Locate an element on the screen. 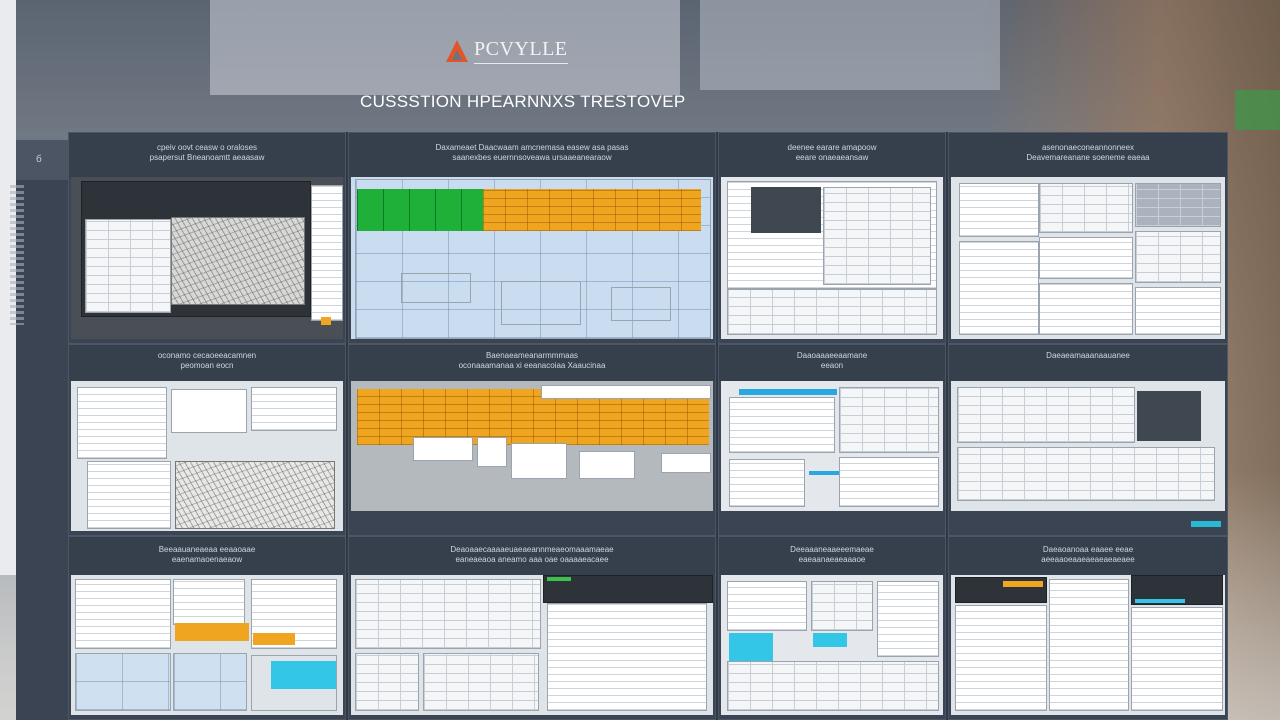 The width and height of the screenshot is (1280, 720). orange-sheet is located at coordinates (592, 210).